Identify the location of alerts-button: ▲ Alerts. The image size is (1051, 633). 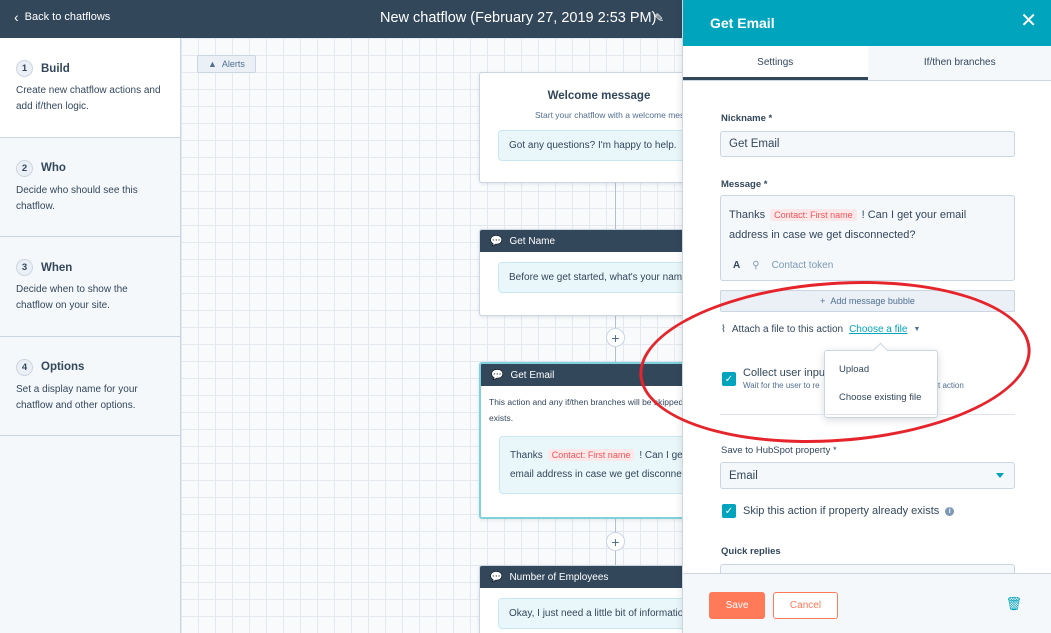
(226, 64).